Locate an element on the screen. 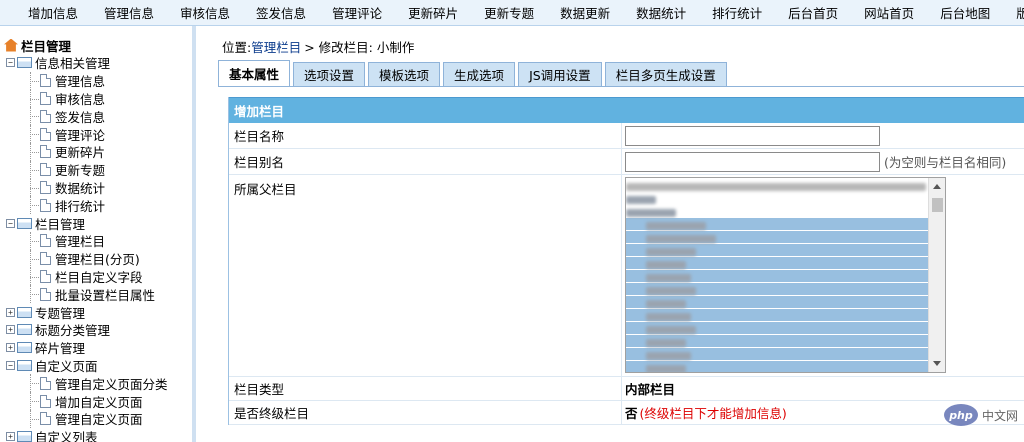 The height and width of the screenshot is (442, 1024). tree-item-label: 管理栏目(分页) is located at coordinates (97, 260).